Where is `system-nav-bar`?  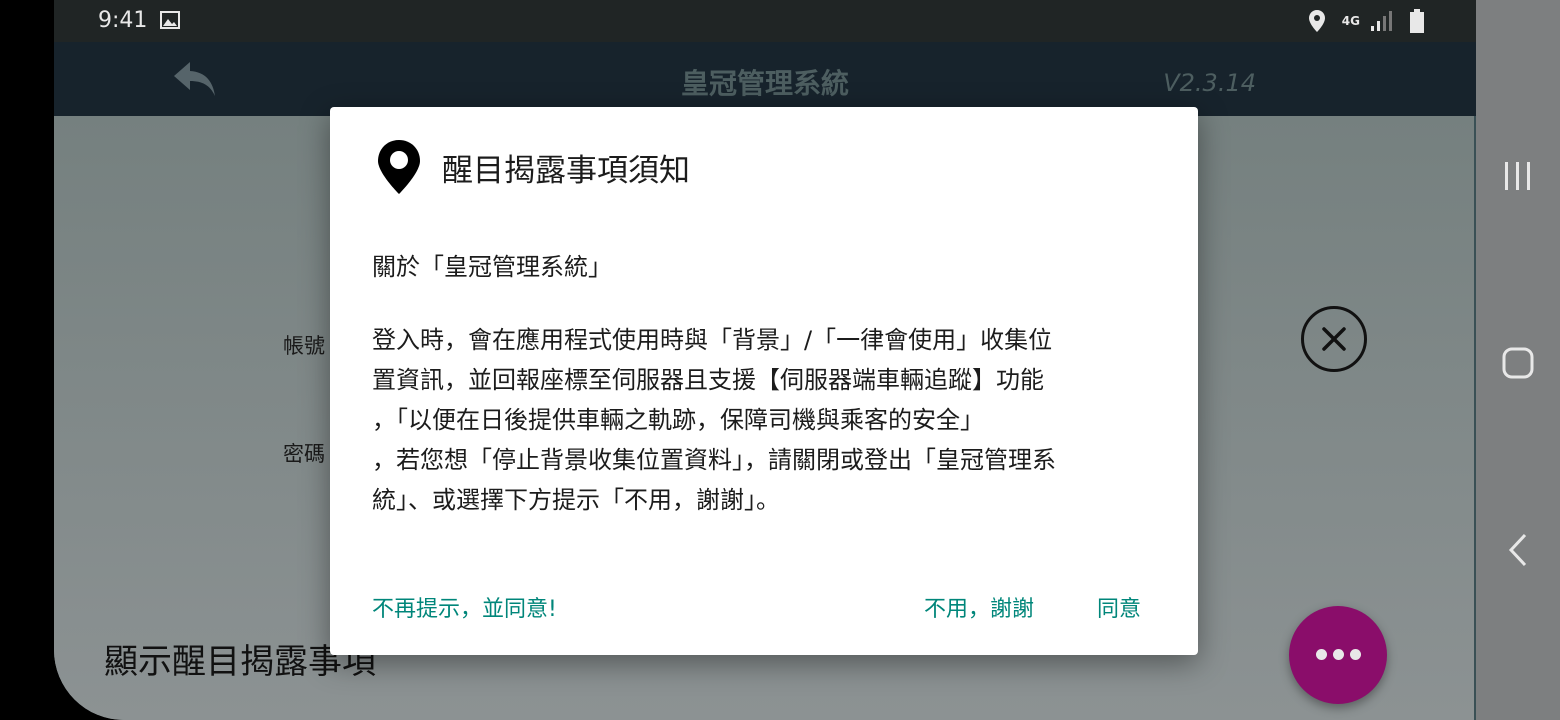 system-nav-bar is located at coordinates (1518, 360).